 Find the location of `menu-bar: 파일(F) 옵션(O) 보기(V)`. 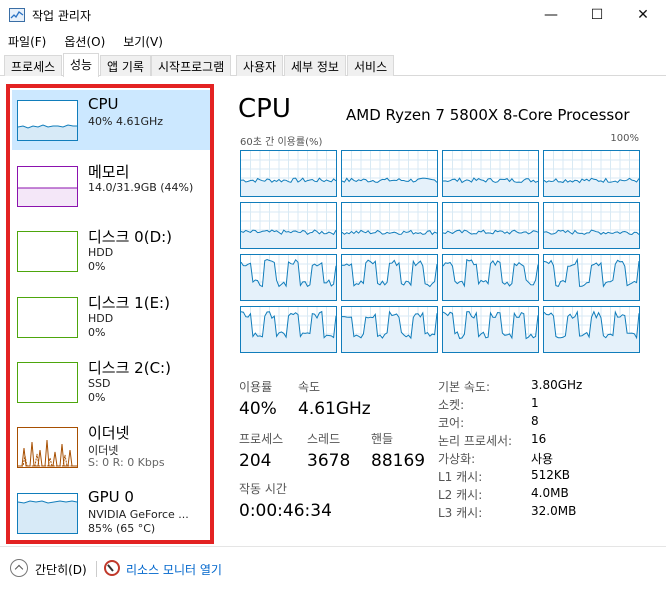

menu-bar: 파일(F) 옵션(O) 보기(V) is located at coordinates (333, 41).